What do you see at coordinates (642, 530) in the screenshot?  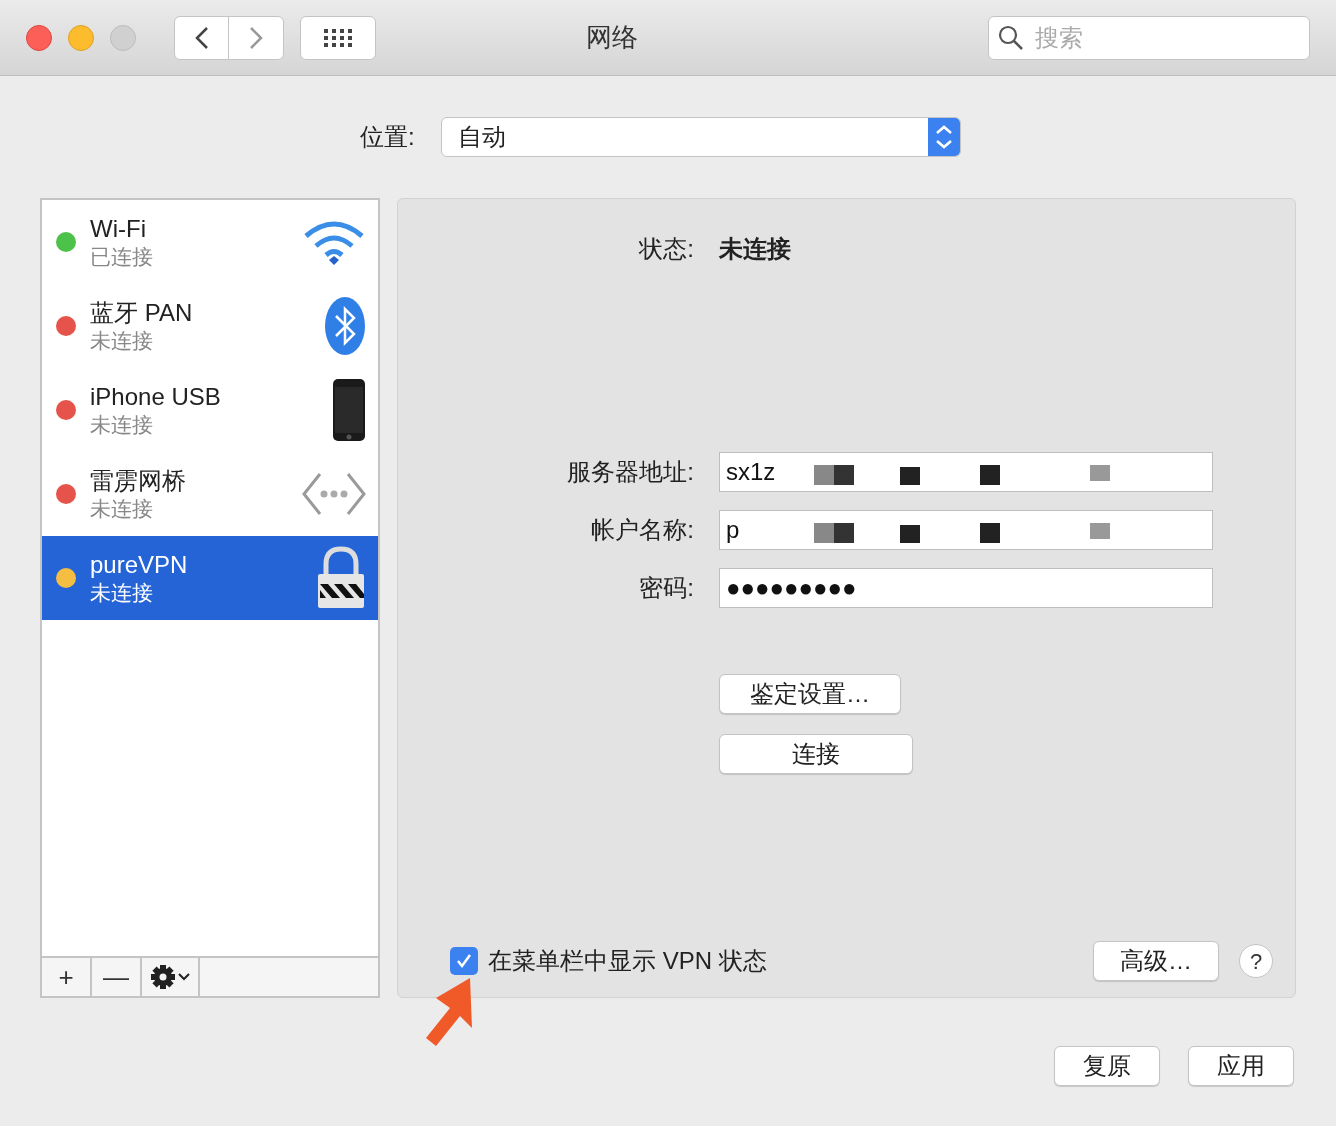 I see `field-label: 帐户名称:` at bounding box center [642, 530].